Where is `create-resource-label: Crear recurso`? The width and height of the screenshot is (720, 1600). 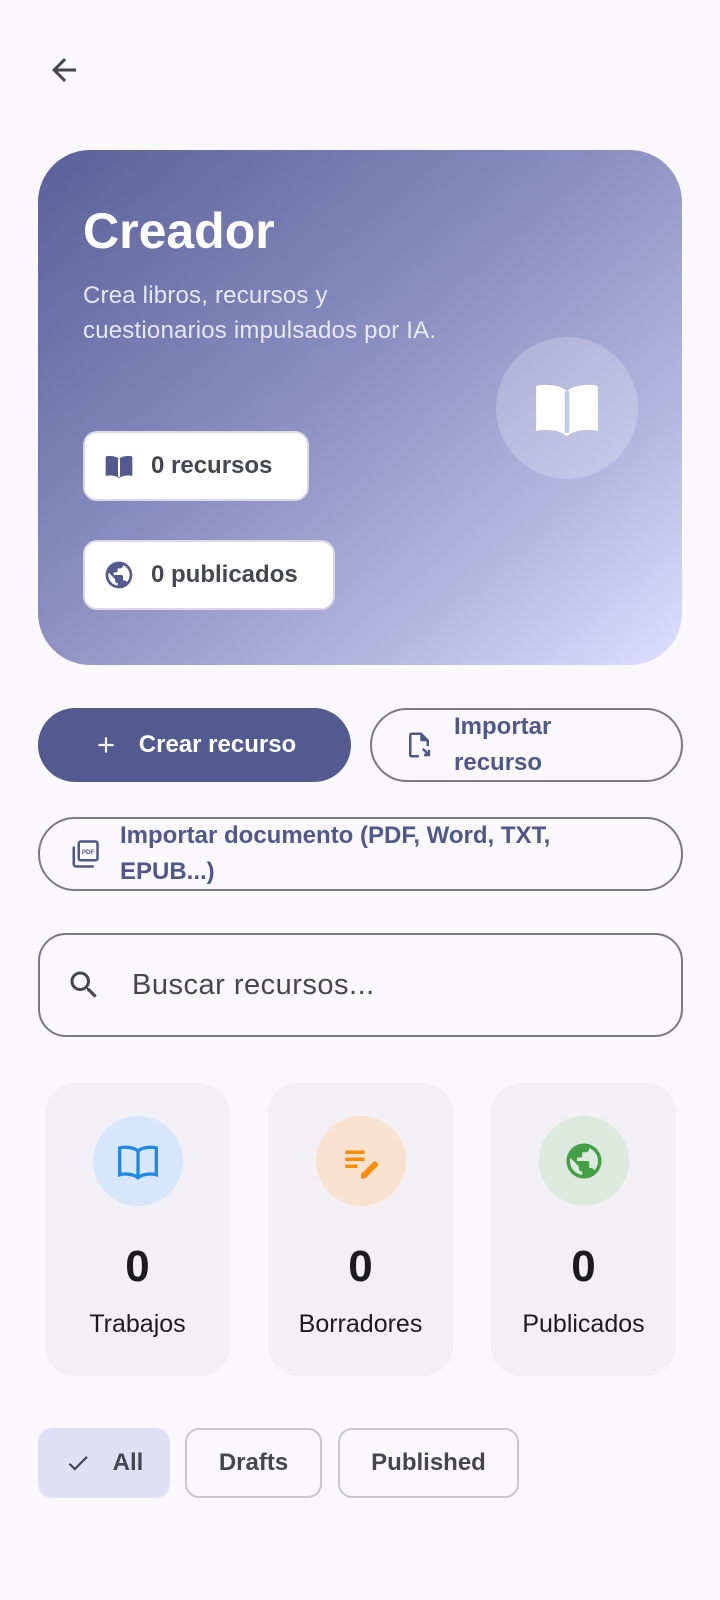 create-resource-label: Crear recurso is located at coordinates (217, 744).